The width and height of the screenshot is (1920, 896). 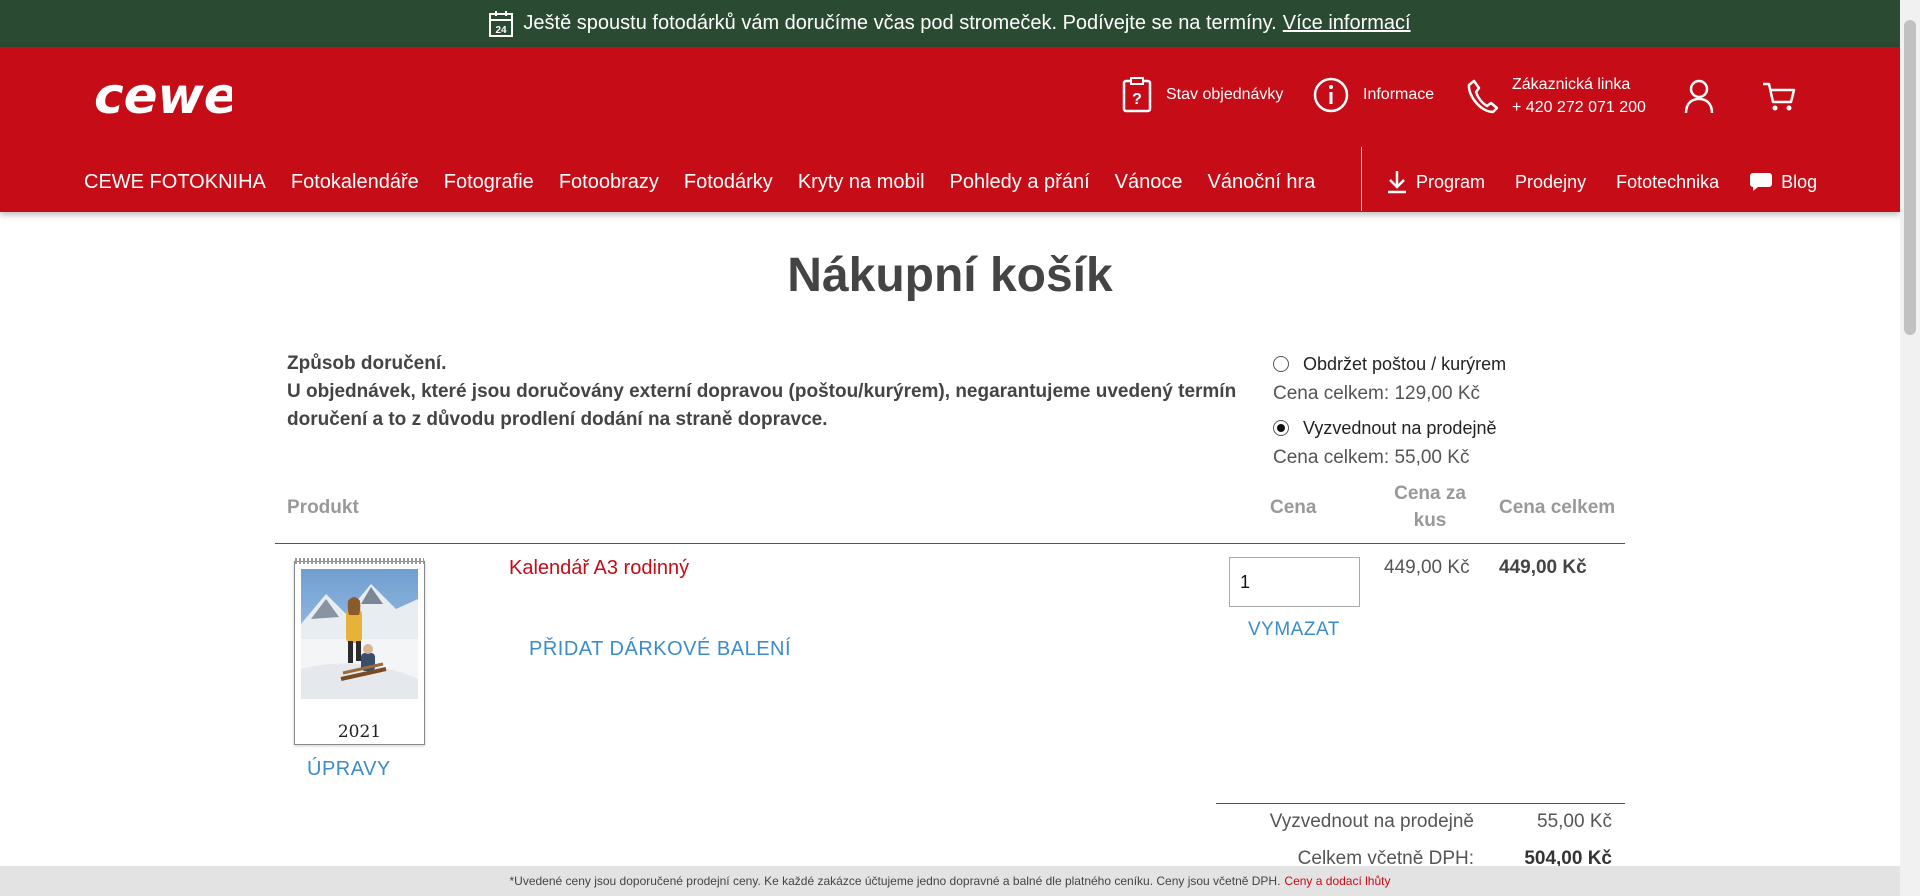 What do you see at coordinates (728, 182) in the screenshot?
I see `nav-item-fotodarky: Fotodárky` at bounding box center [728, 182].